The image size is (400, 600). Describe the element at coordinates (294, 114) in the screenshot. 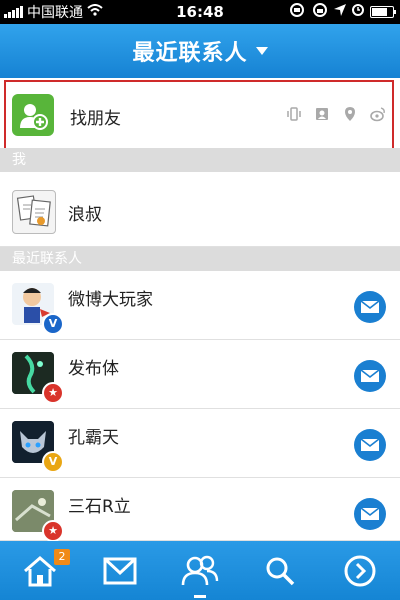

I see `phone-shake-icon` at that location.